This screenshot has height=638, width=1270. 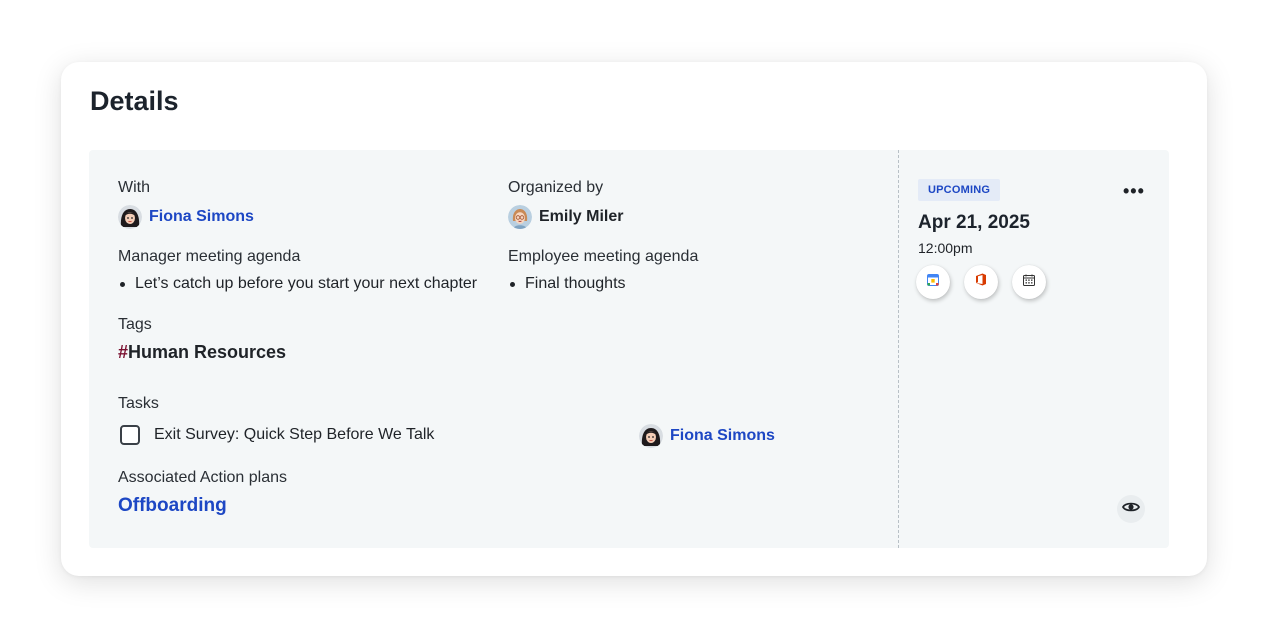 I want to click on calendar-icon, so click(x=1029, y=282).